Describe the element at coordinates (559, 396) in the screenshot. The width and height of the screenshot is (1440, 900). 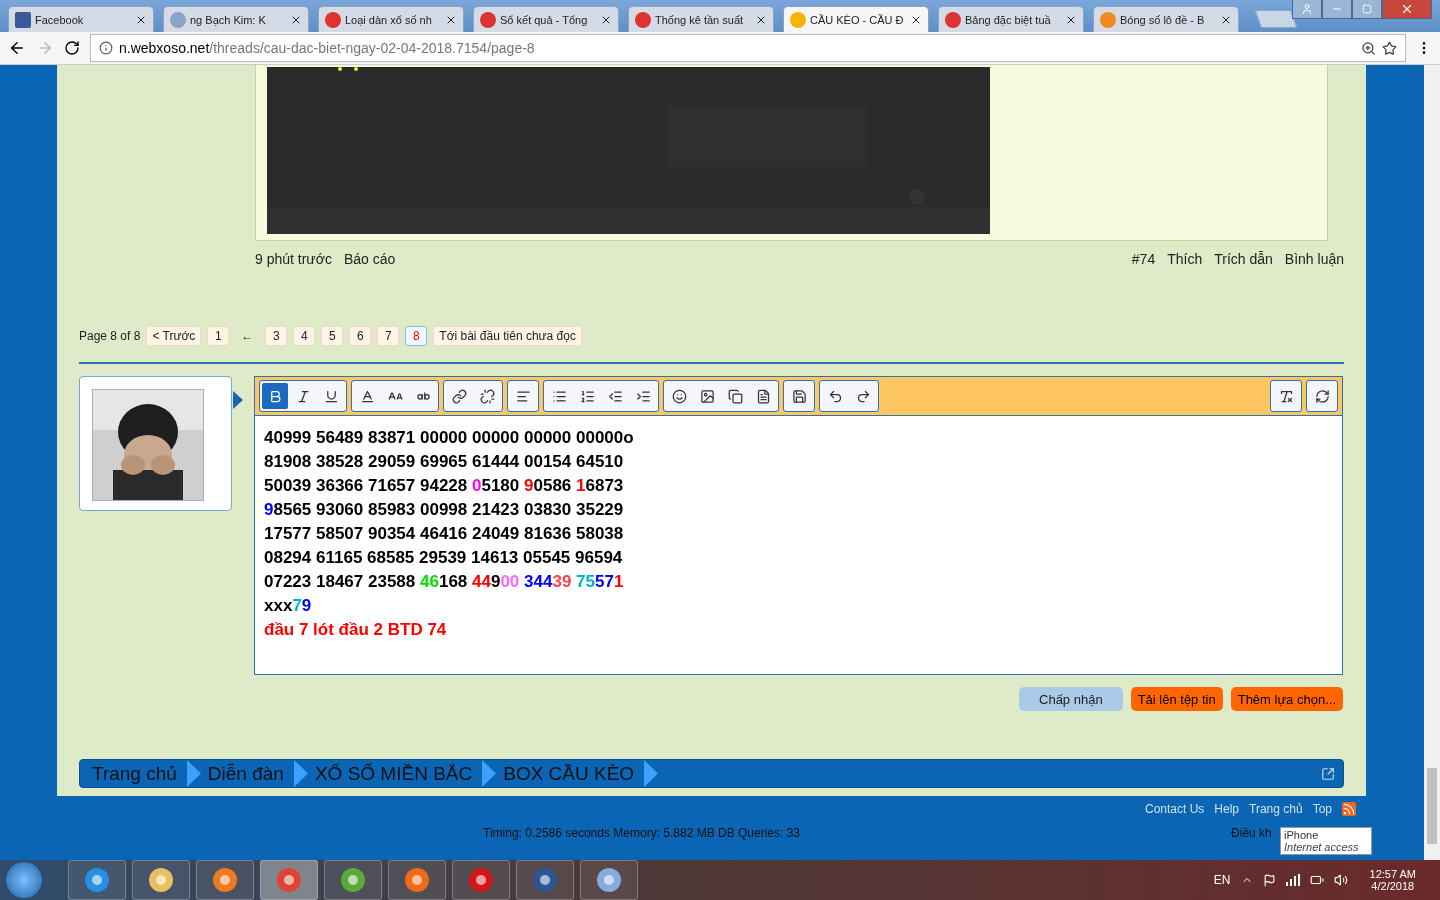
I see `bullet-list-icon` at that location.